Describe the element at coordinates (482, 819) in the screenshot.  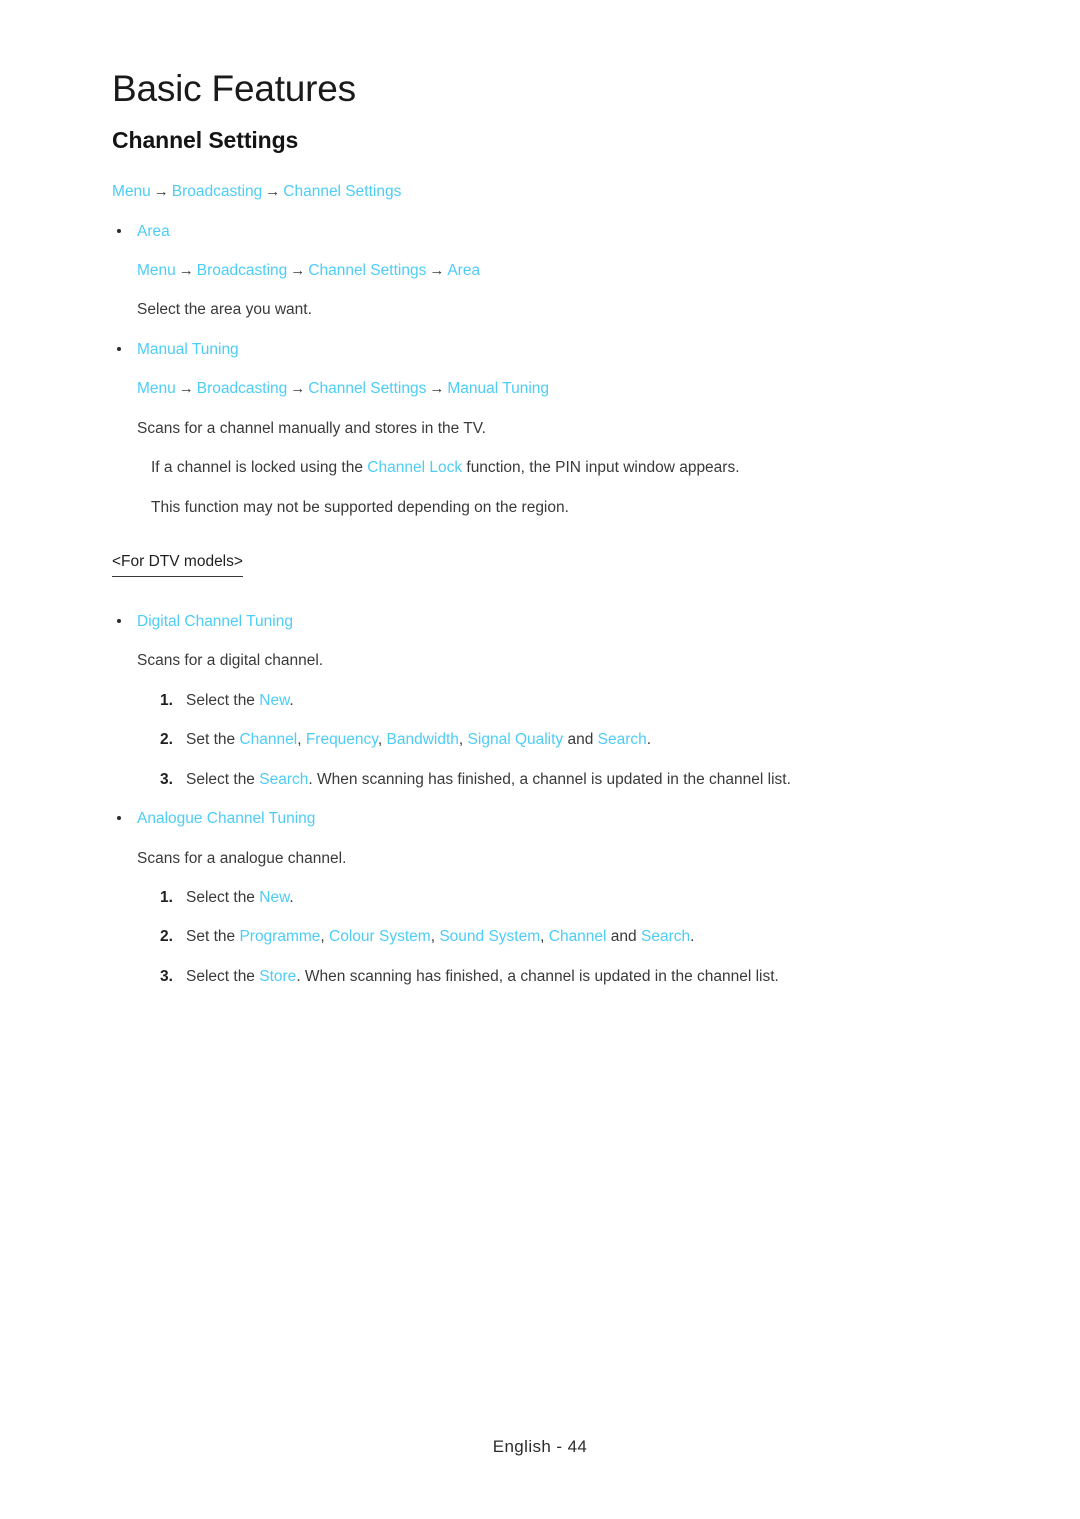
I see `tuning-item-analogue-channel-tuning: Analogue Channel Tuning` at that location.